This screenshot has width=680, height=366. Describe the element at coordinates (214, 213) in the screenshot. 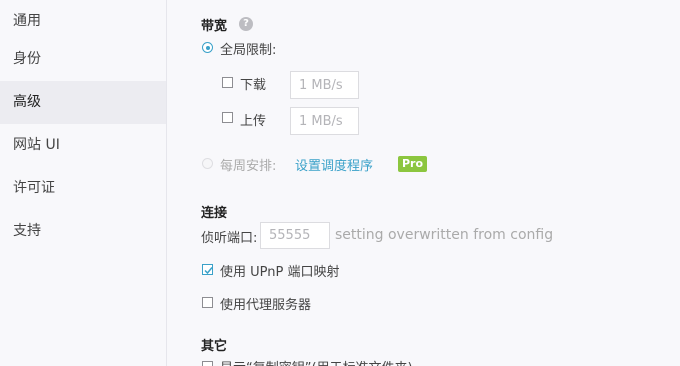

I see `connection-heading: 连接` at that location.